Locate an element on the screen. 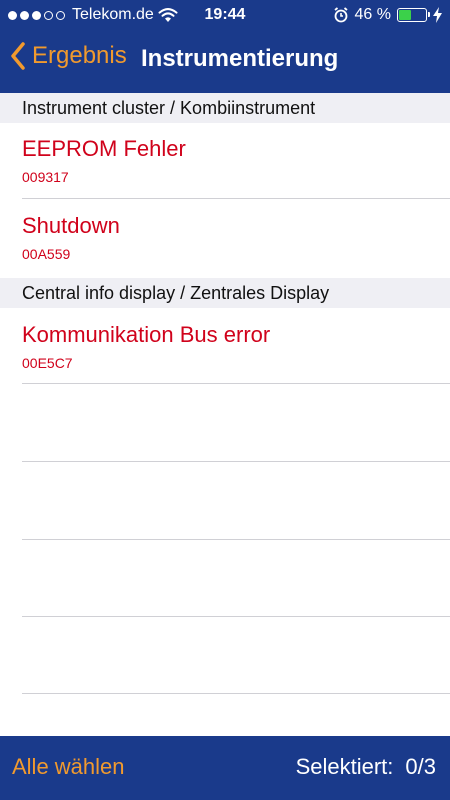  selected-label: Selektiert: is located at coordinates (344, 766).